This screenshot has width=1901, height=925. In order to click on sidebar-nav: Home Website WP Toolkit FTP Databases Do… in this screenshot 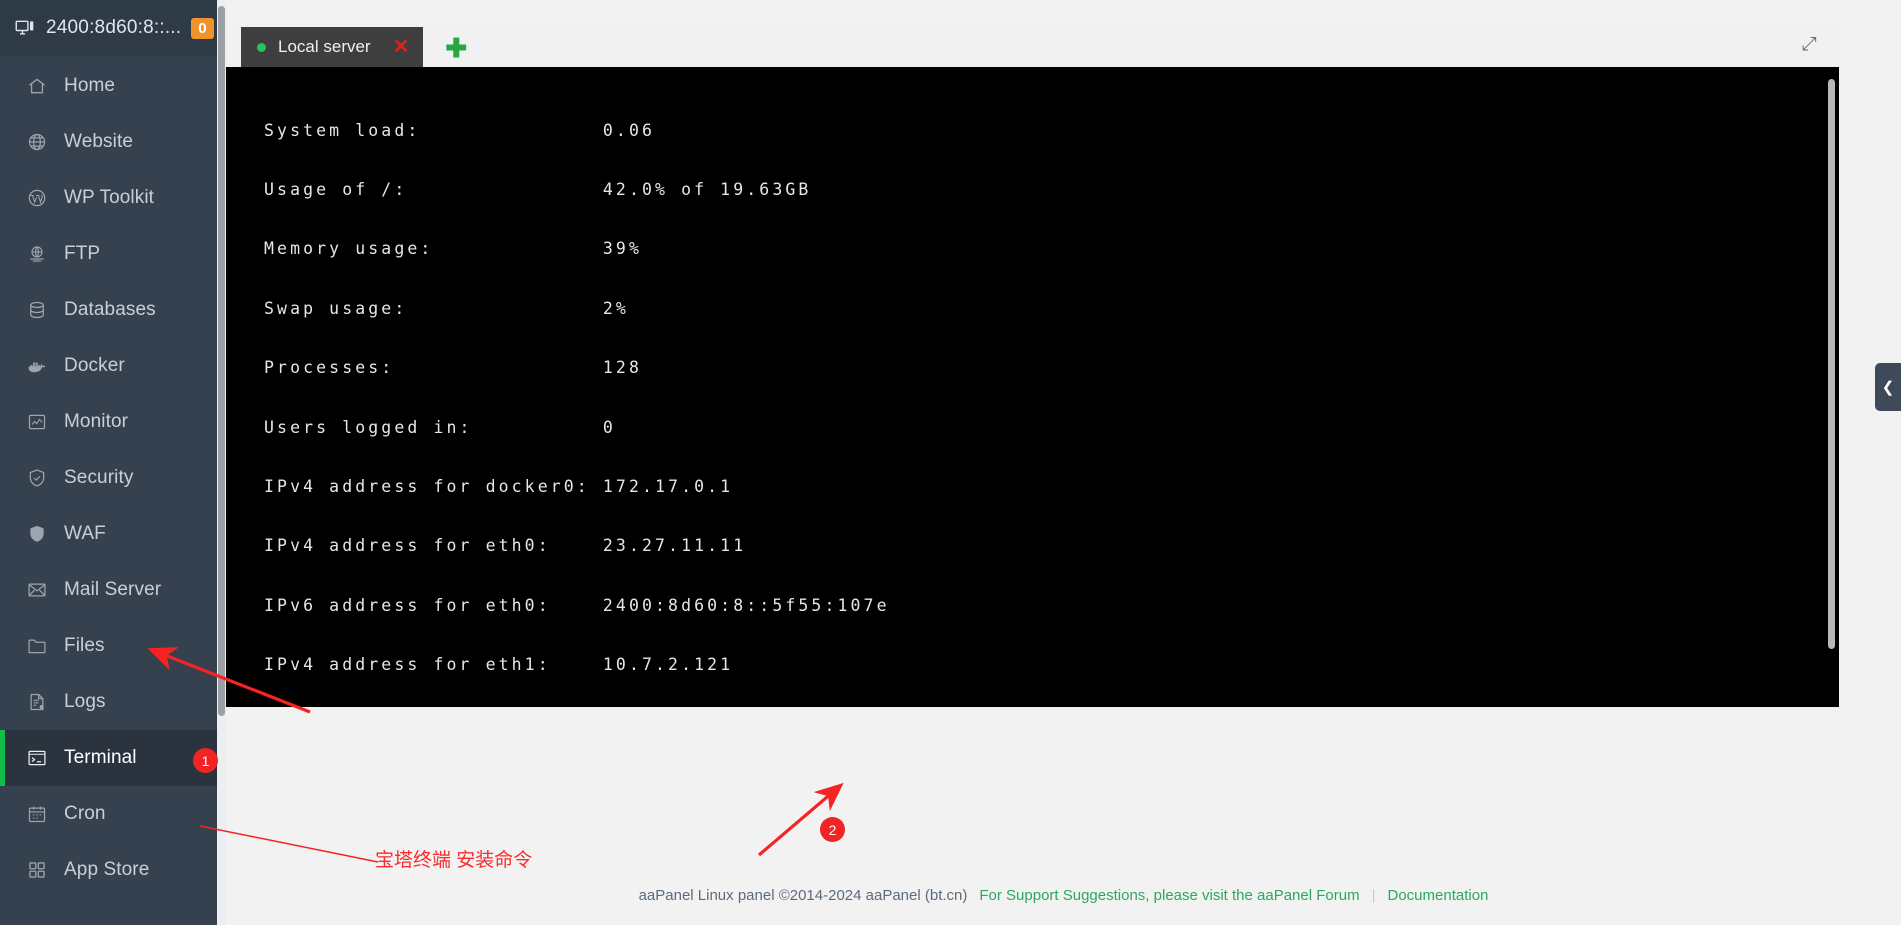, I will do `click(113, 477)`.